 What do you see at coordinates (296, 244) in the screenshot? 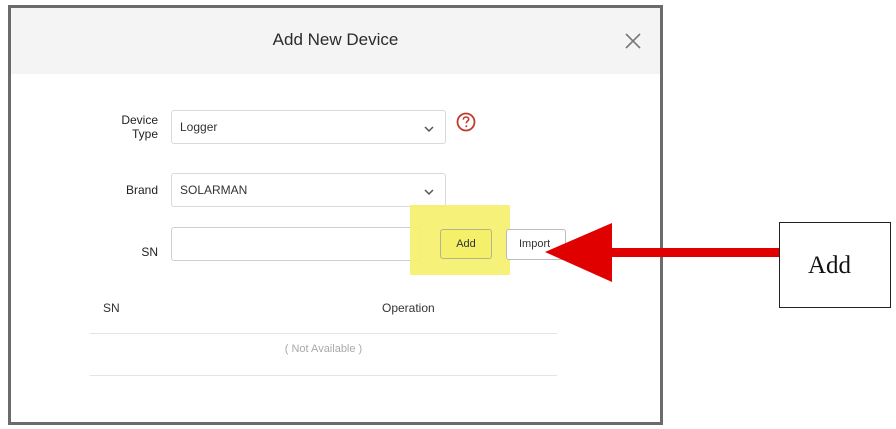
I see `sn-input` at bounding box center [296, 244].